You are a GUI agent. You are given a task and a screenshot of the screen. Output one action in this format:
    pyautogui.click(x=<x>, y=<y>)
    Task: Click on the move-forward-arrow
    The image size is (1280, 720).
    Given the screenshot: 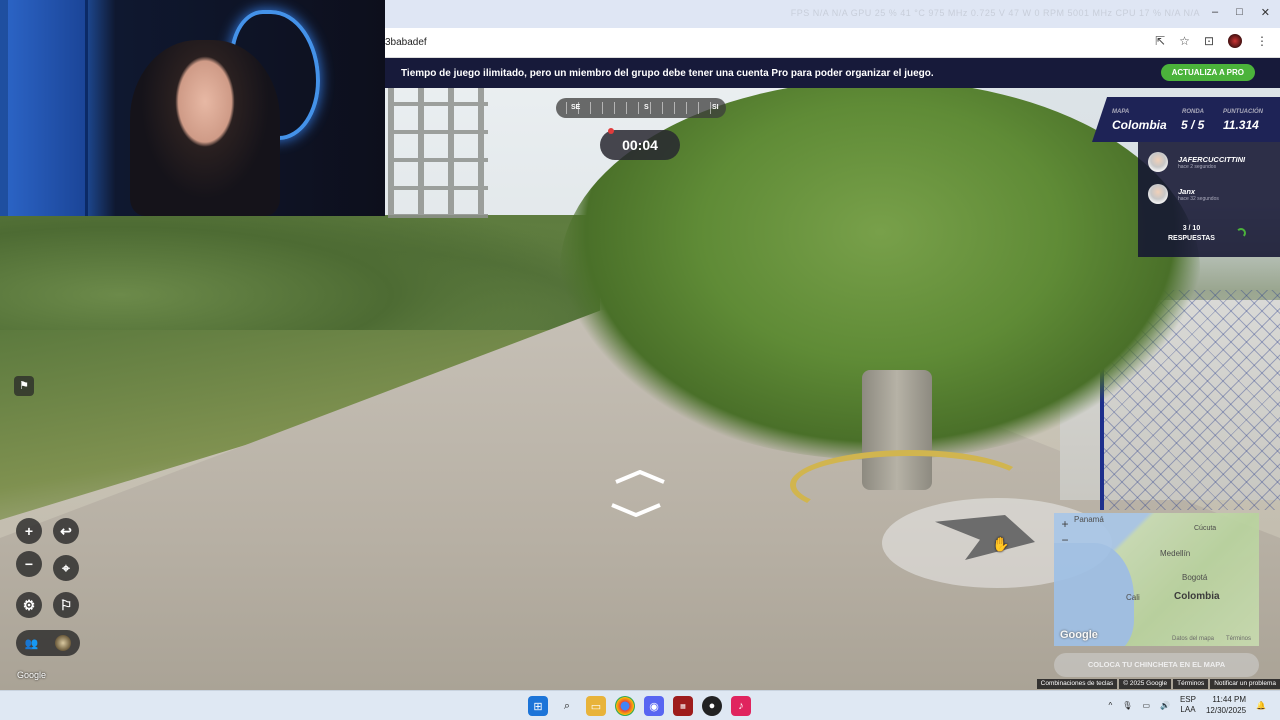 What is the action you would take?
    pyautogui.click(x=640, y=476)
    